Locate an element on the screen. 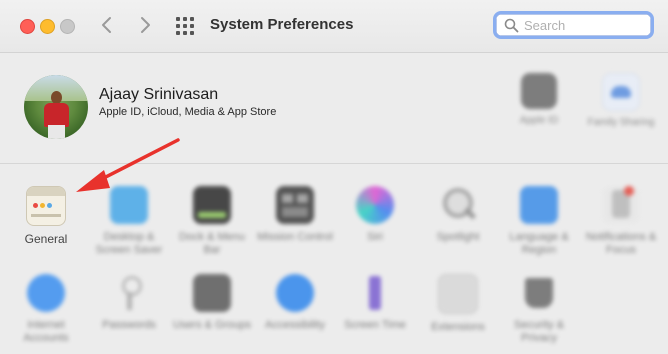  back-button is located at coordinates (107, 25).